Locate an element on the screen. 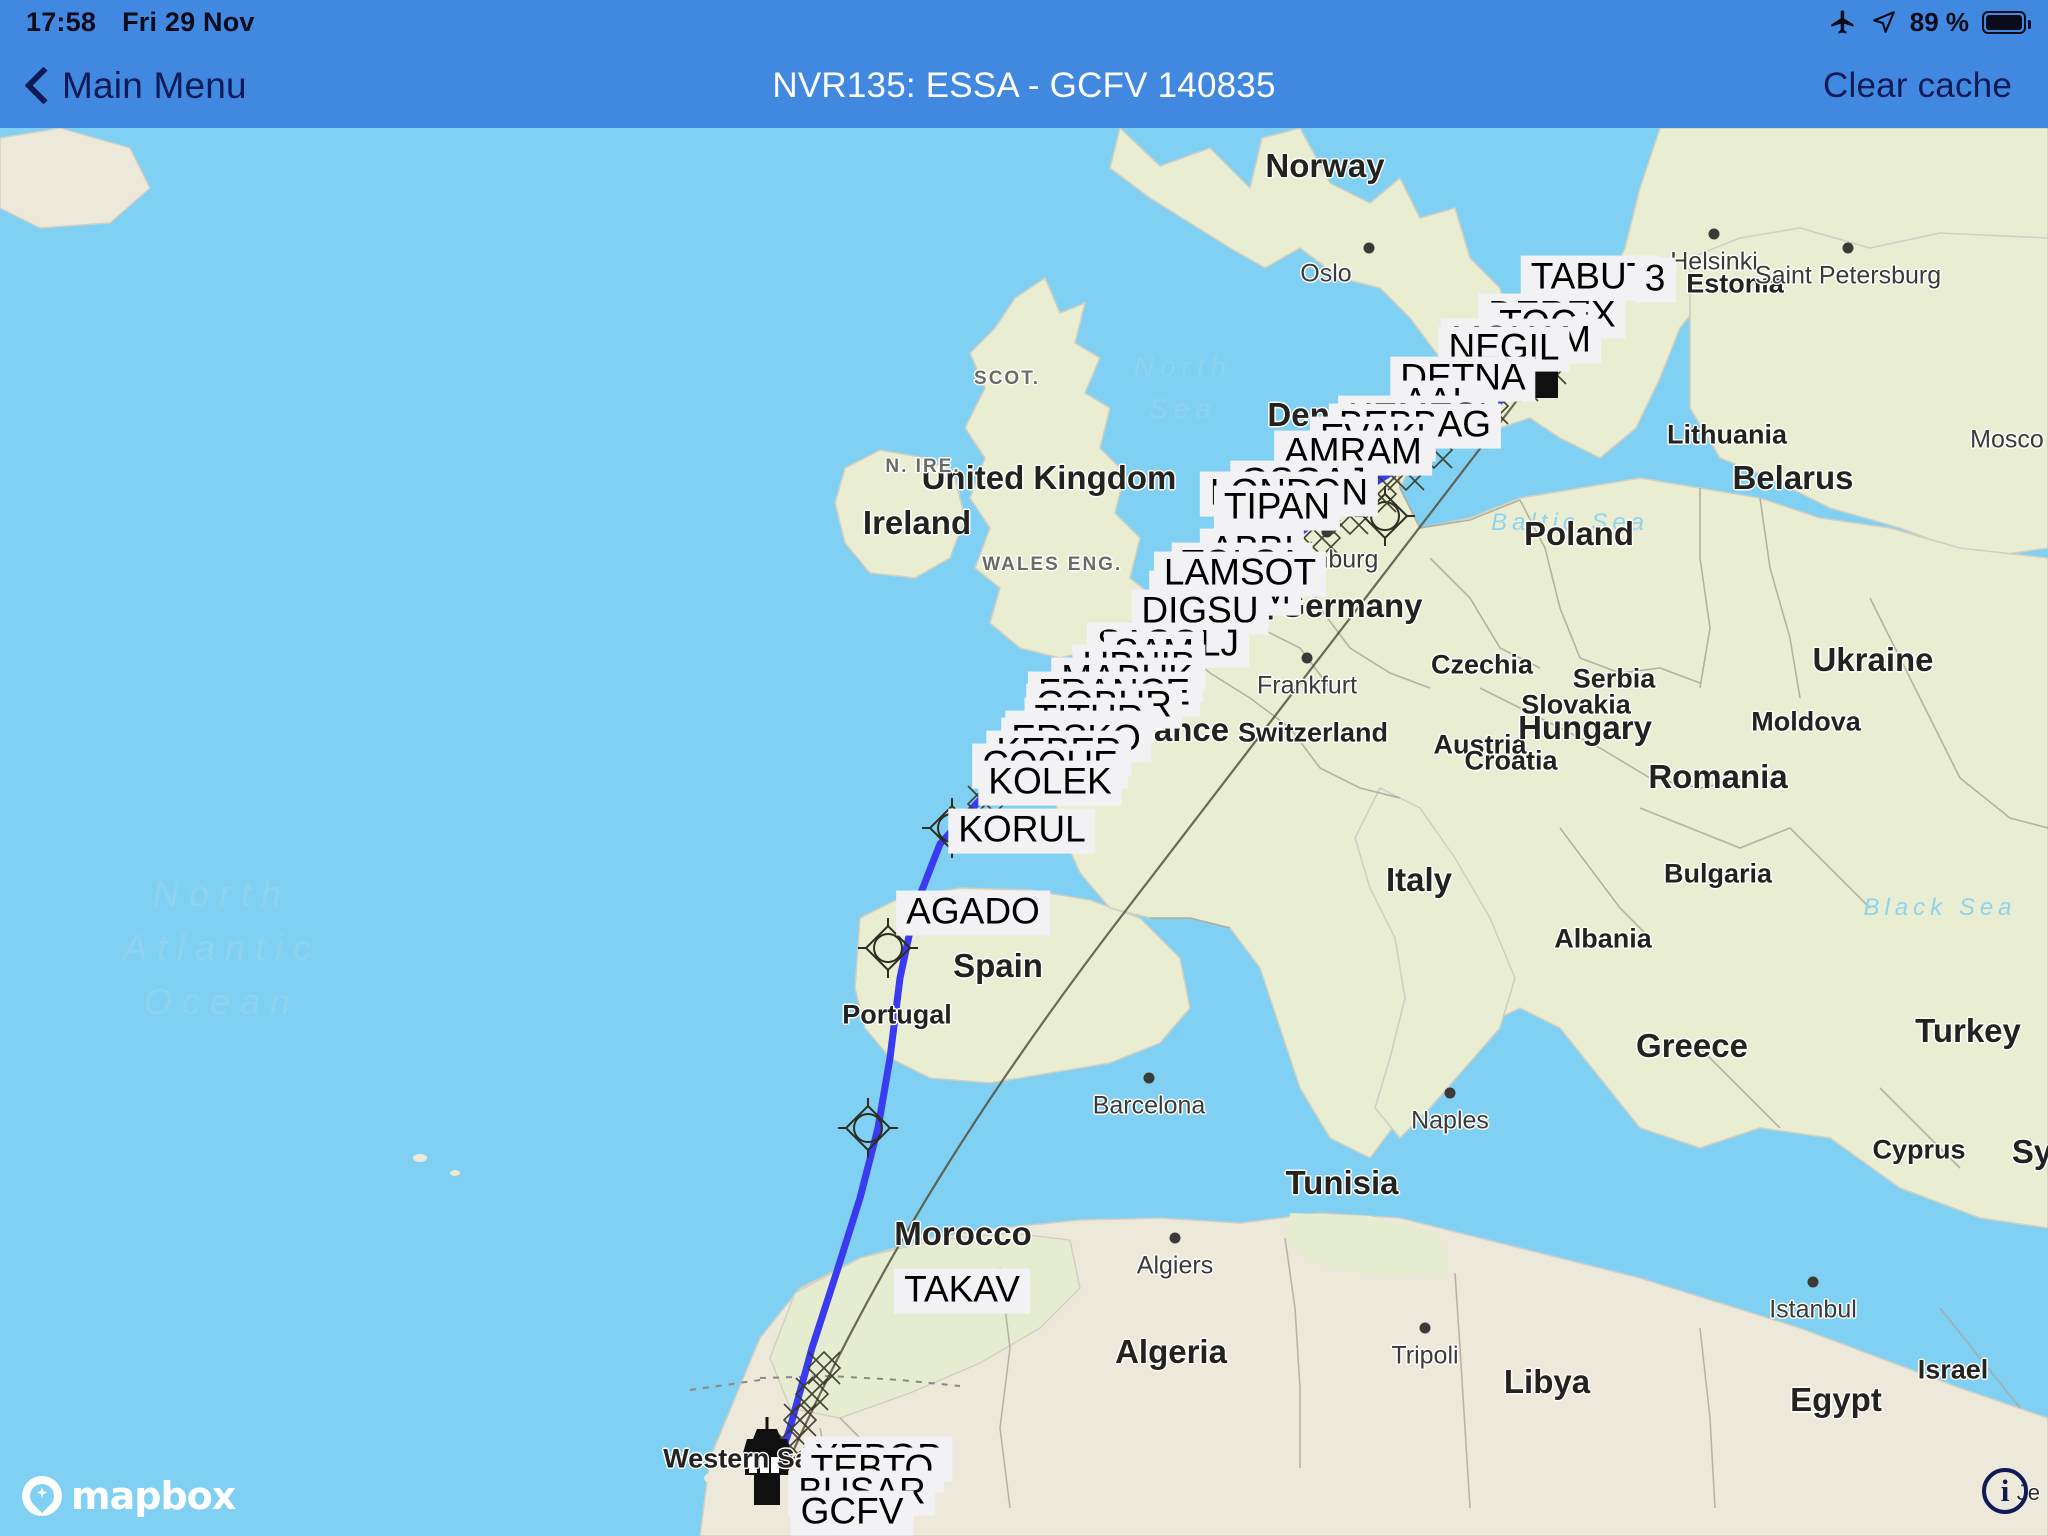  page-title: NVR135: ESSA - GCFV 140835 is located at coordinates (1024, 85).